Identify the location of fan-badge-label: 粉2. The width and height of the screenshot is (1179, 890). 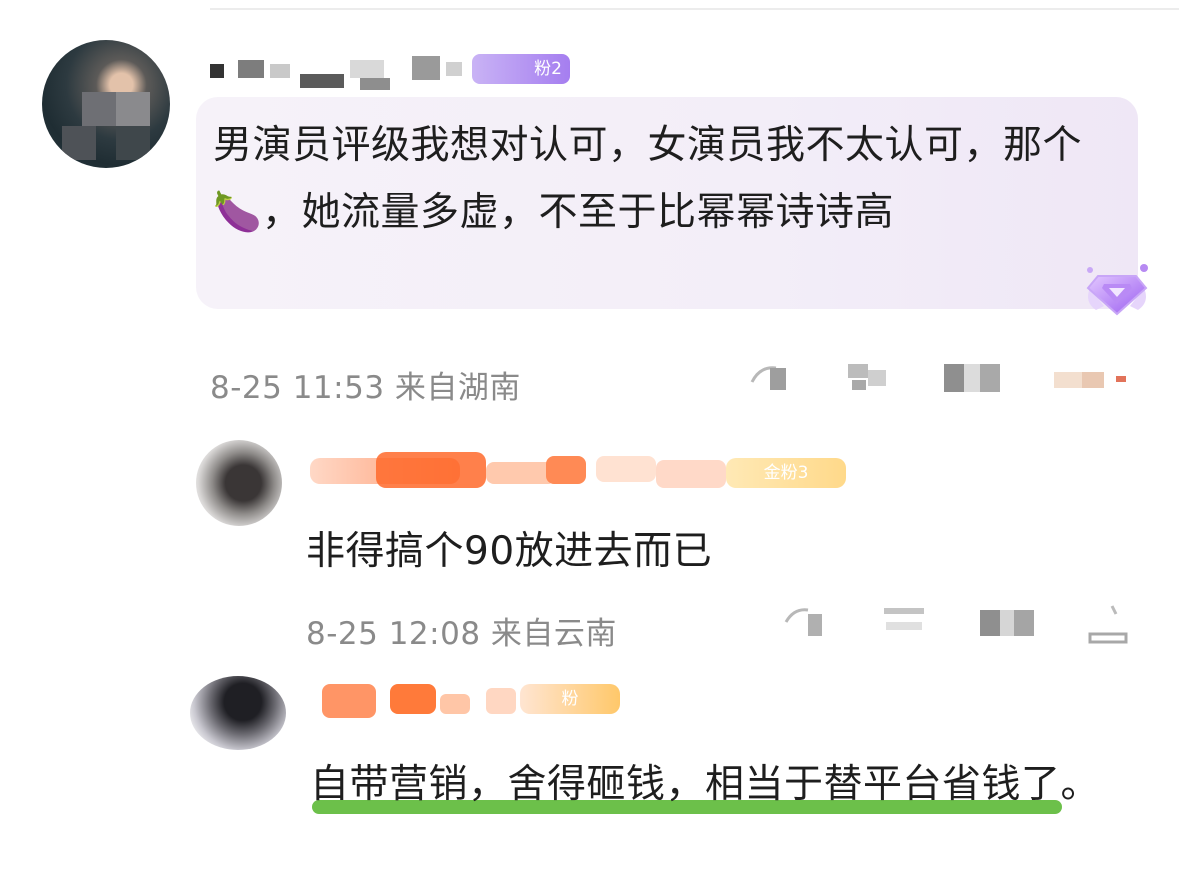
(548, 69).